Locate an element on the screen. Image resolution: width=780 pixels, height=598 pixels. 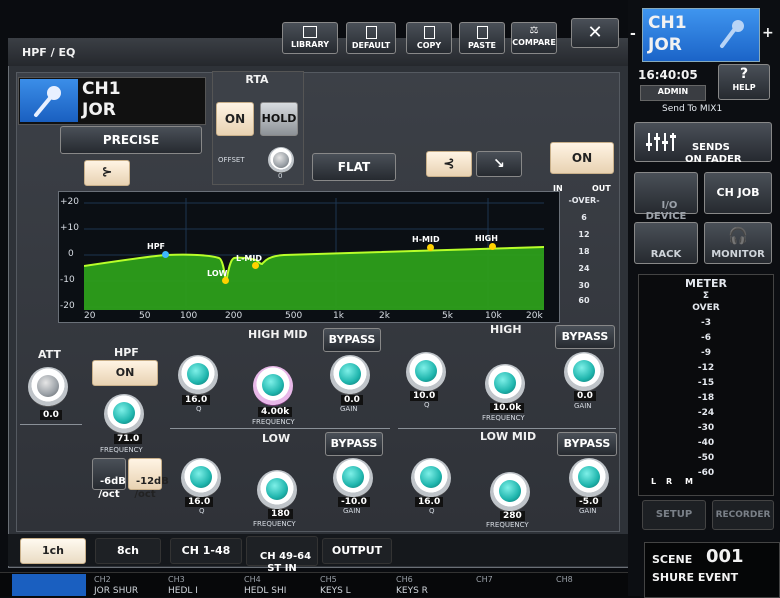
high-mid-q-knob is located at coordinates (198, 375).